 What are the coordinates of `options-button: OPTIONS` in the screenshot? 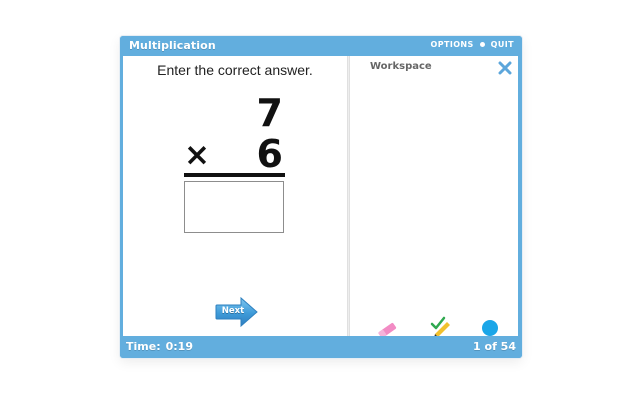 It's located at (452, 44).